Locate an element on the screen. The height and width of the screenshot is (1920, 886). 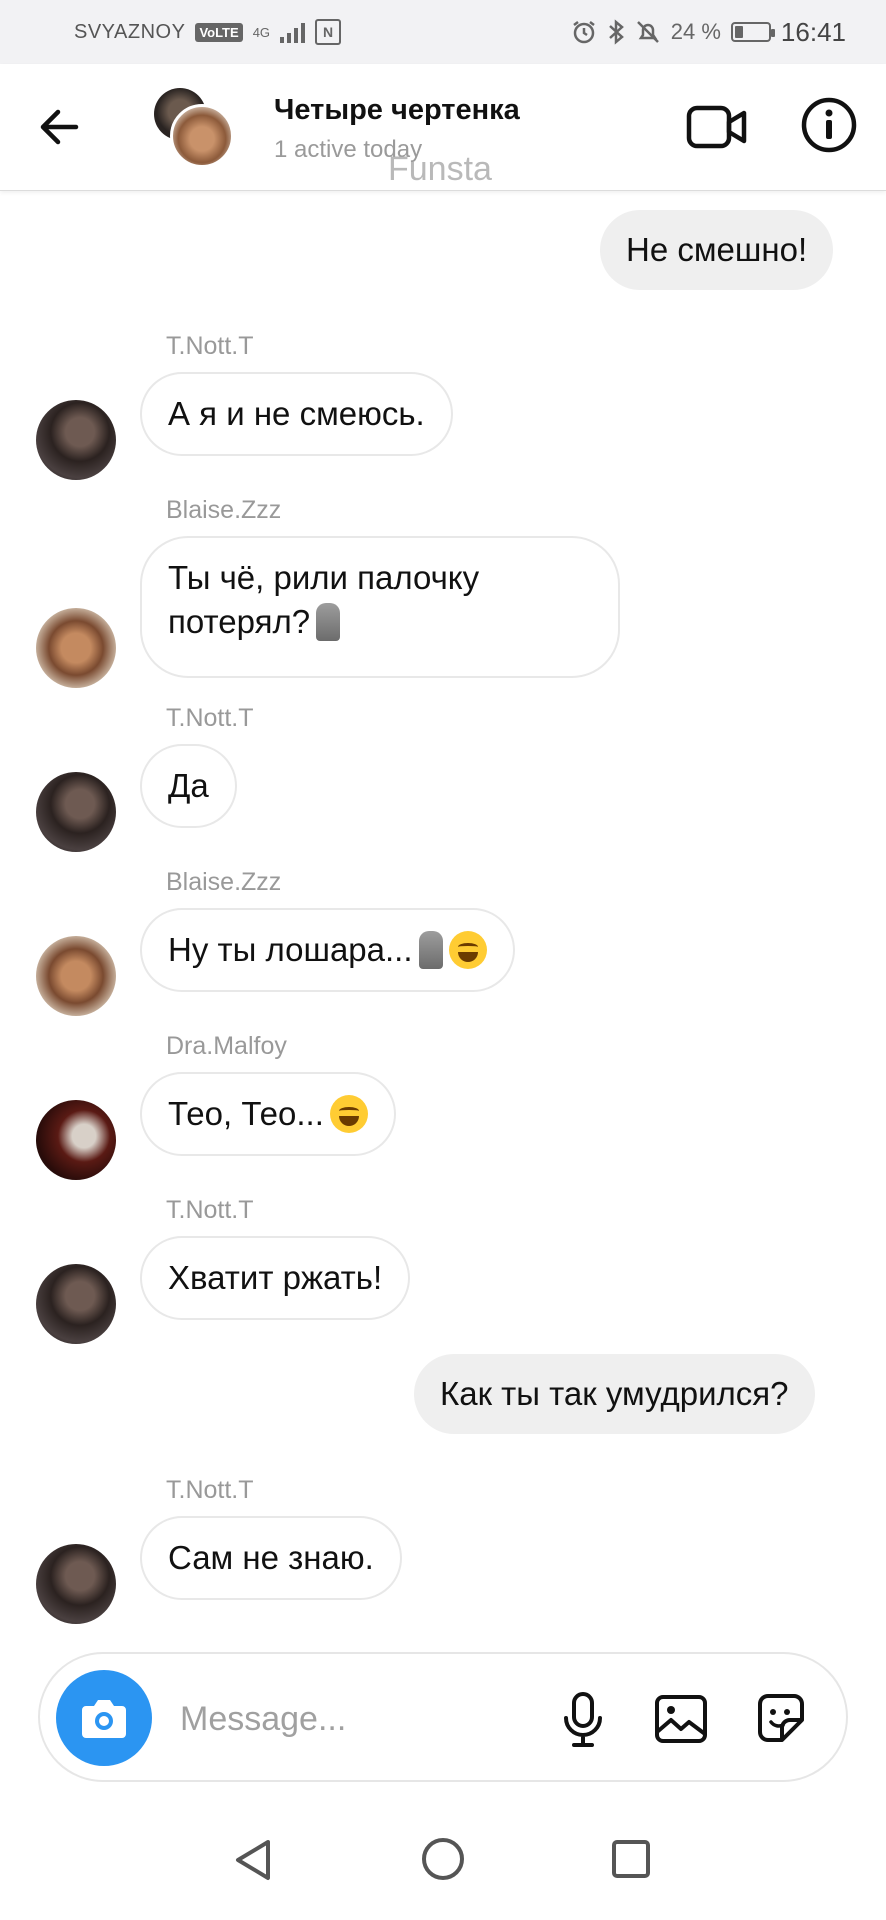
chat-title: Четыре чертенка is located at coordinates (397, 110).